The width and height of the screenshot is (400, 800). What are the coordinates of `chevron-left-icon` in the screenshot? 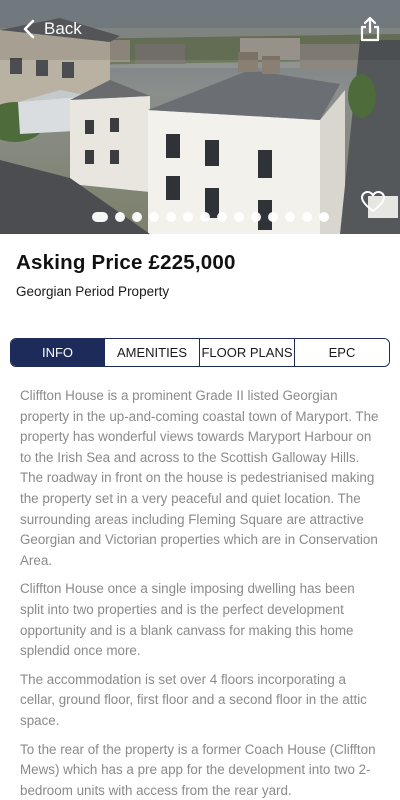 It's located at (29, 29).